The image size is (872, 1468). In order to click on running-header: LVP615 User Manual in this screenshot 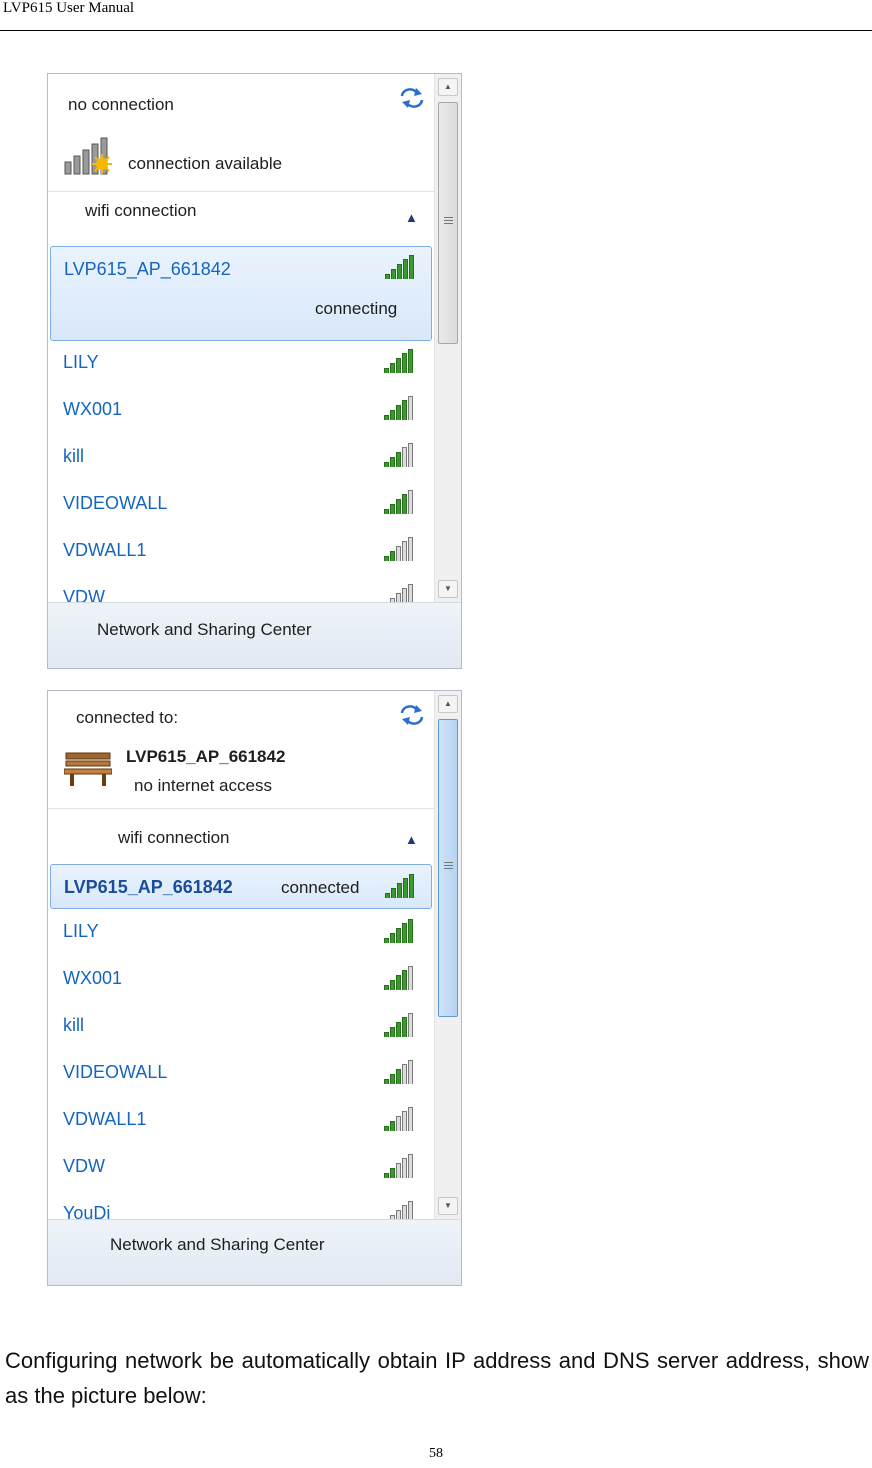, I will do `click(69, 8)`.